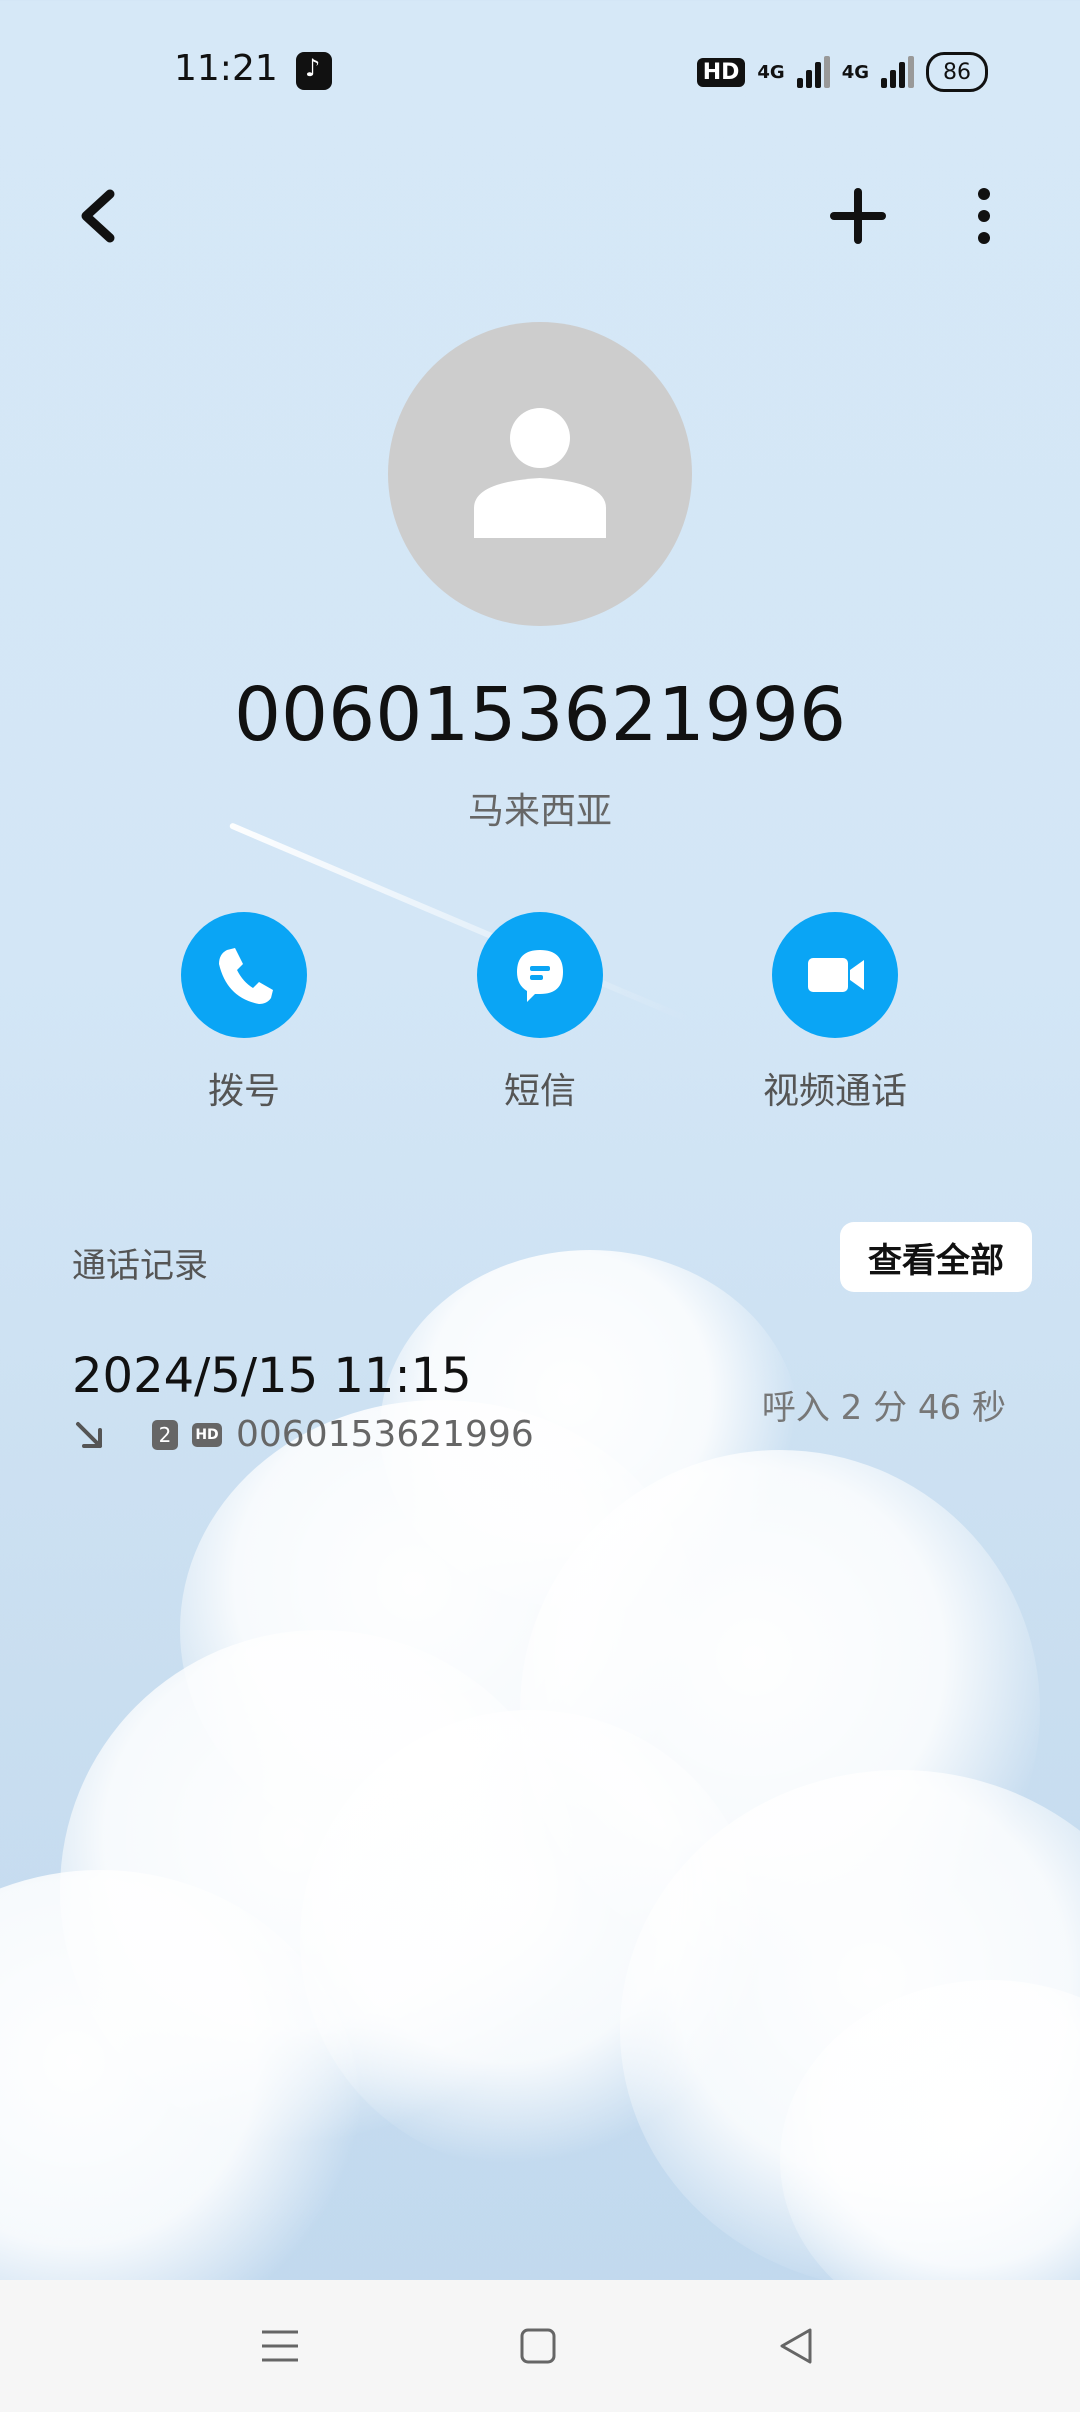  I want to click on incoming-call-arrow-icon, so click(89, 1434).